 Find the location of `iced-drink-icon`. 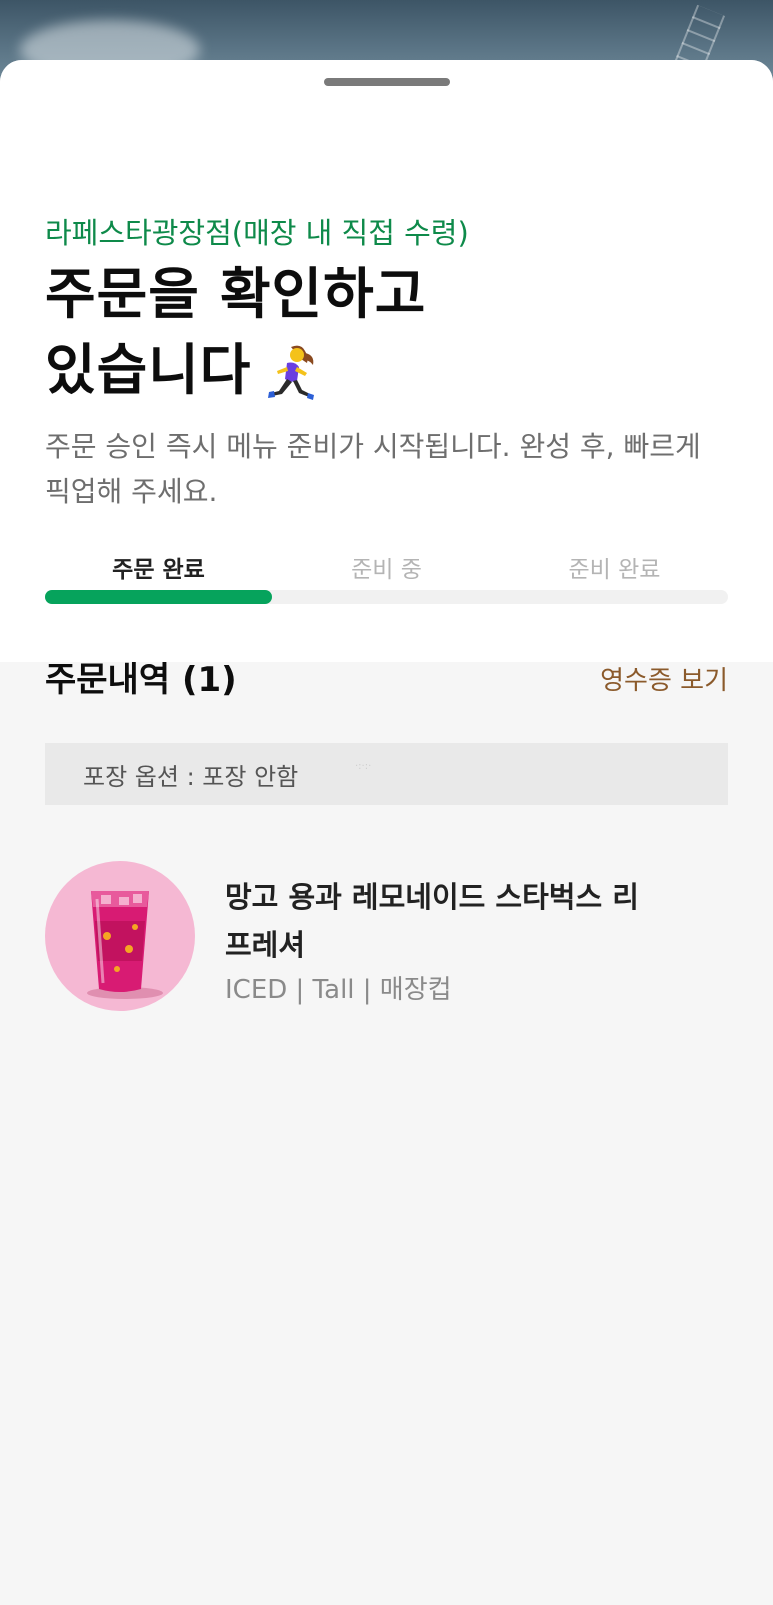

iced-drink-icon is located at coordinates (125, 945).